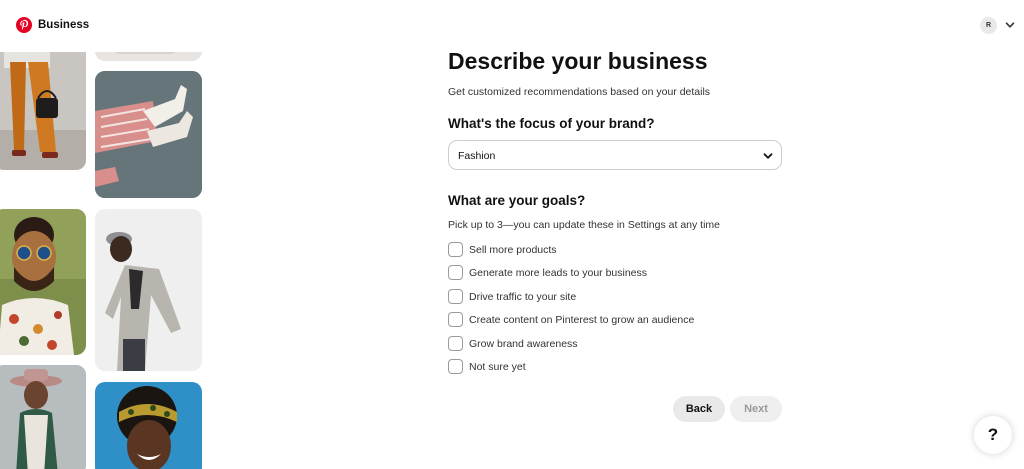 The height and width of the screenshot is (469, 1024). What do you see at coordinates (148, 134) in the screenshot?
I see `fashion-photo-white-boots` at bounding box center [148, 134].